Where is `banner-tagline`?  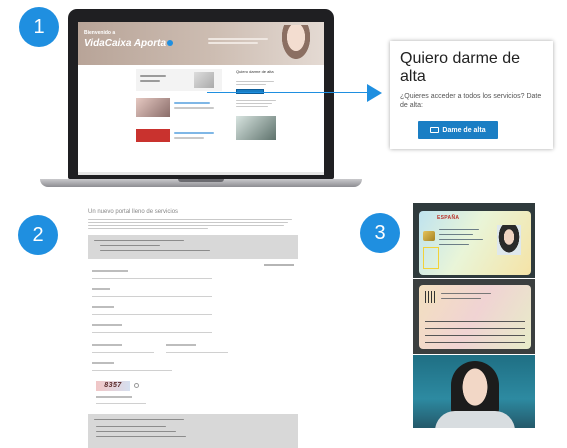
banner-tagline is located at coordinates (239, 42).